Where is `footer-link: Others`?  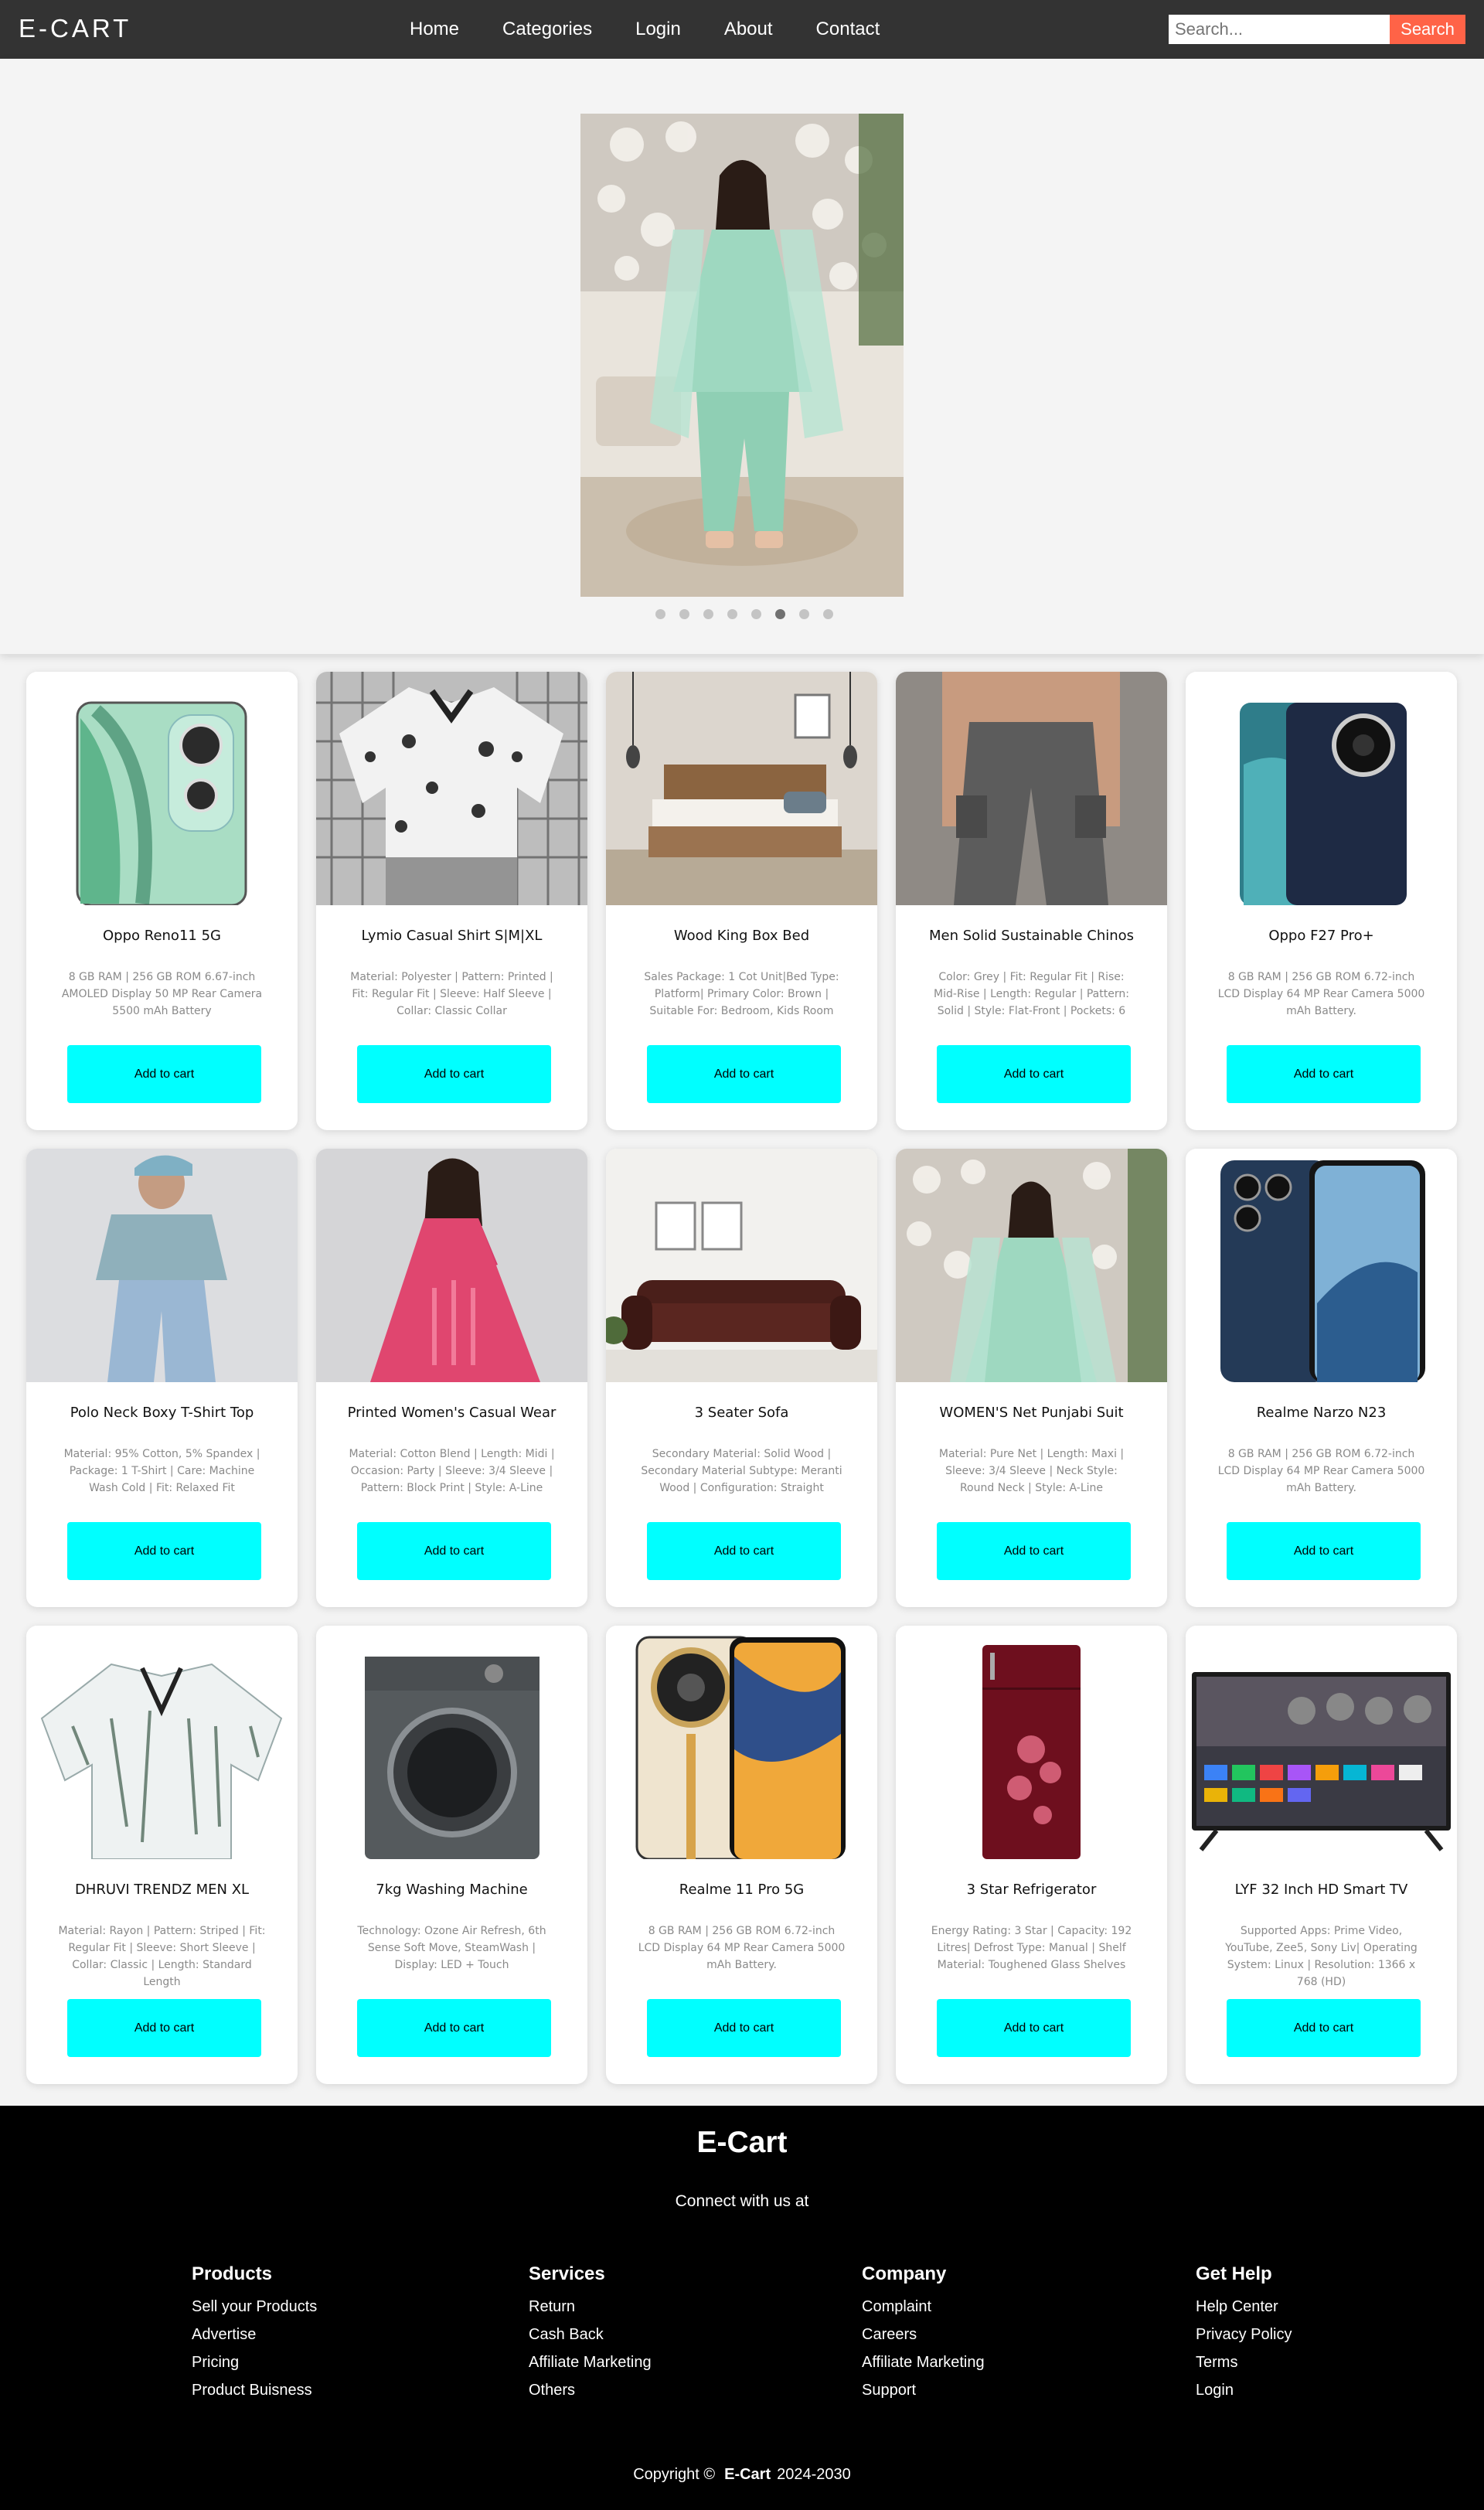 footer-link: Others is located at coordinates (590, 2390).